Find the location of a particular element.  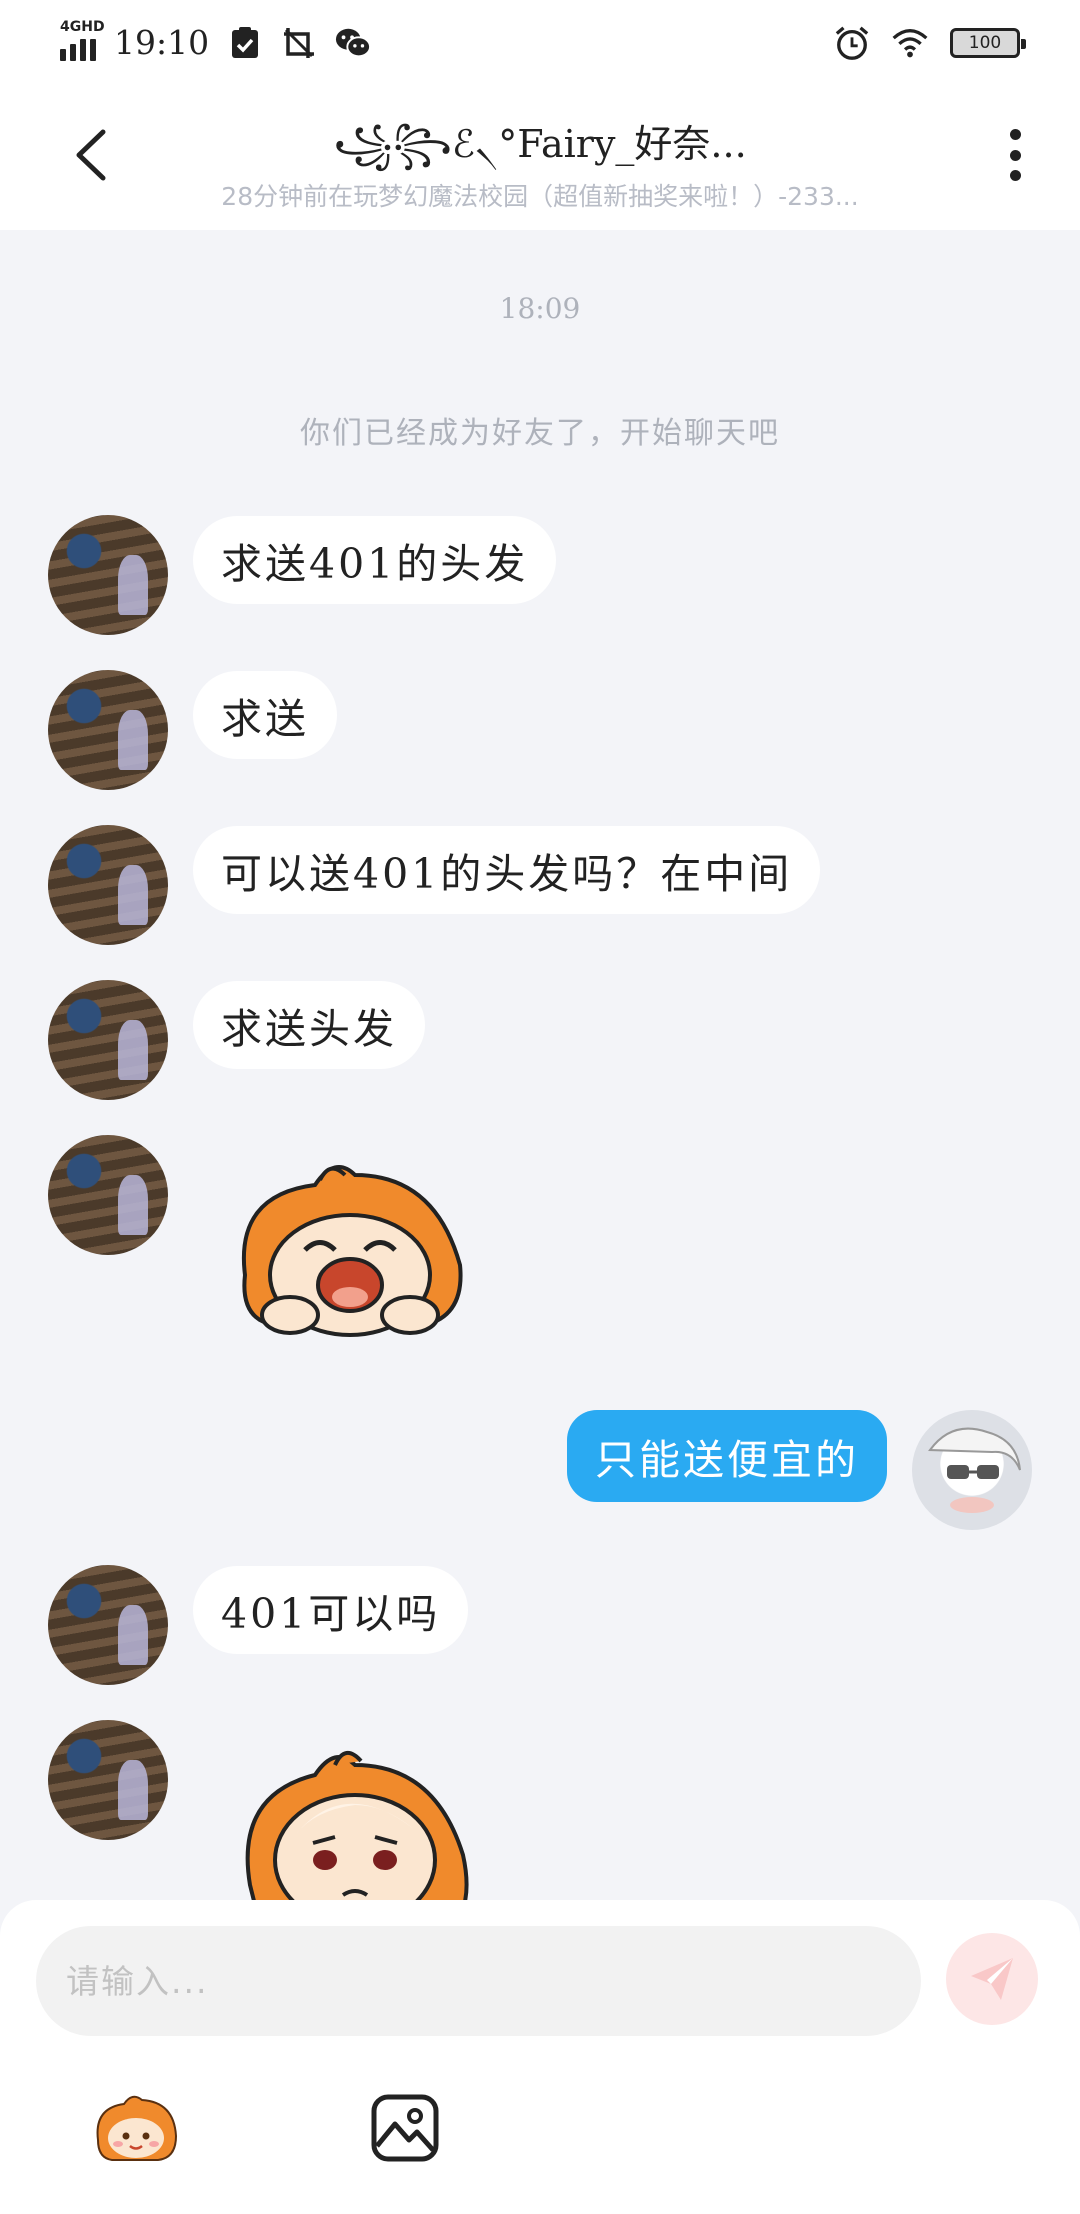

message-input is located at coordinates (478, 1981).